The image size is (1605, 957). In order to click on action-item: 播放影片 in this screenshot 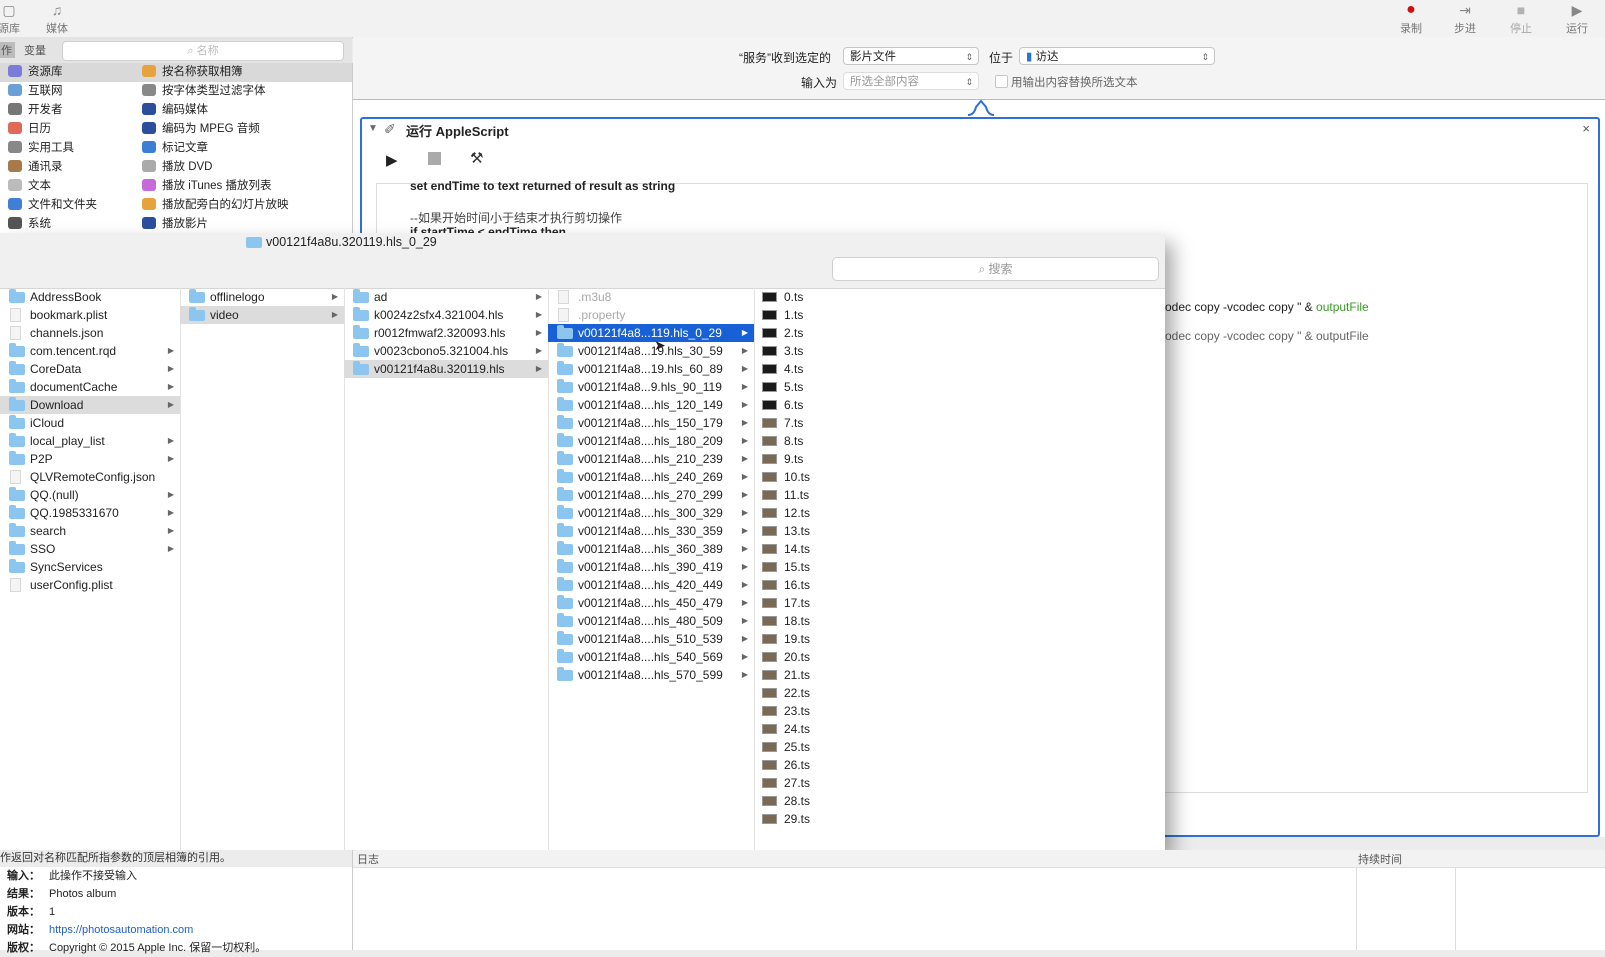, I will do `click(243, 224)`.